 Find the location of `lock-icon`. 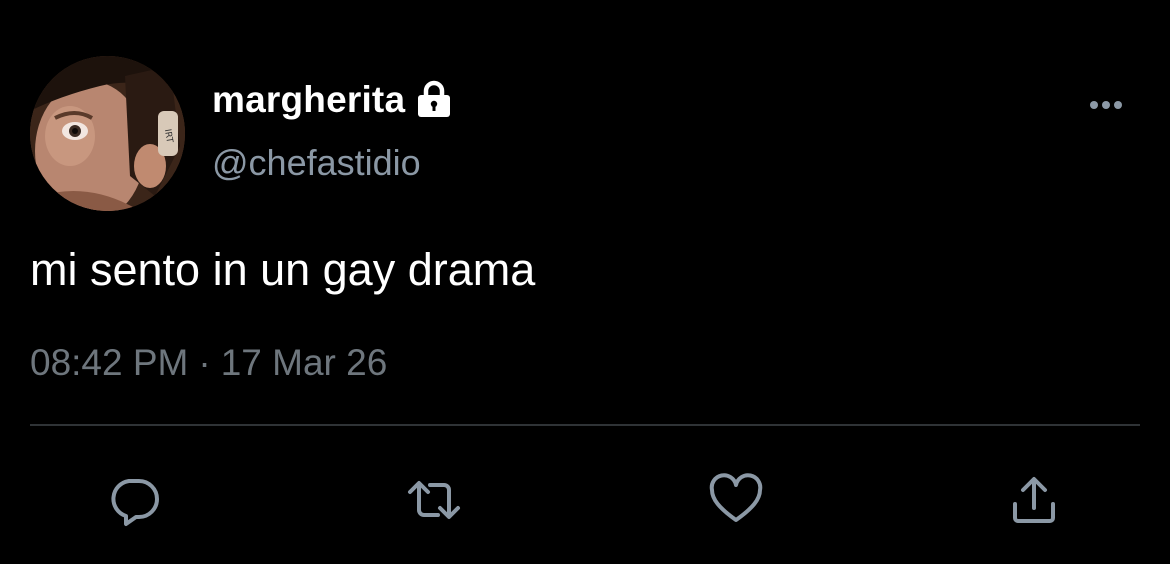

lock-icon is located at coordinates (434, 100).